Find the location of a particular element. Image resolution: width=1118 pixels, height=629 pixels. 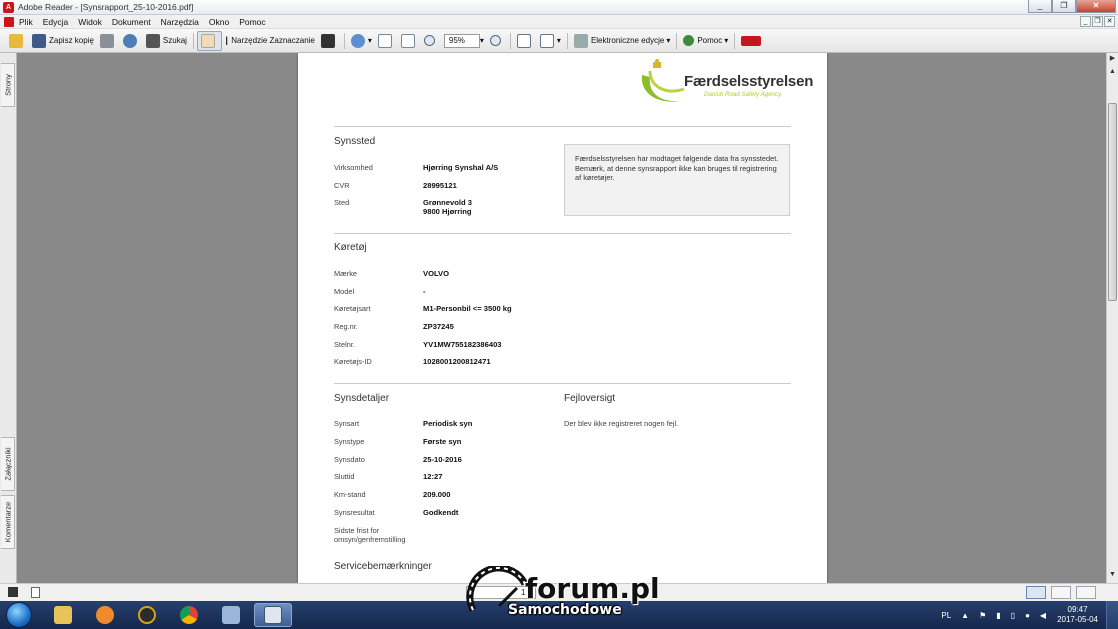

print-button is located at coordinates (108, 41).